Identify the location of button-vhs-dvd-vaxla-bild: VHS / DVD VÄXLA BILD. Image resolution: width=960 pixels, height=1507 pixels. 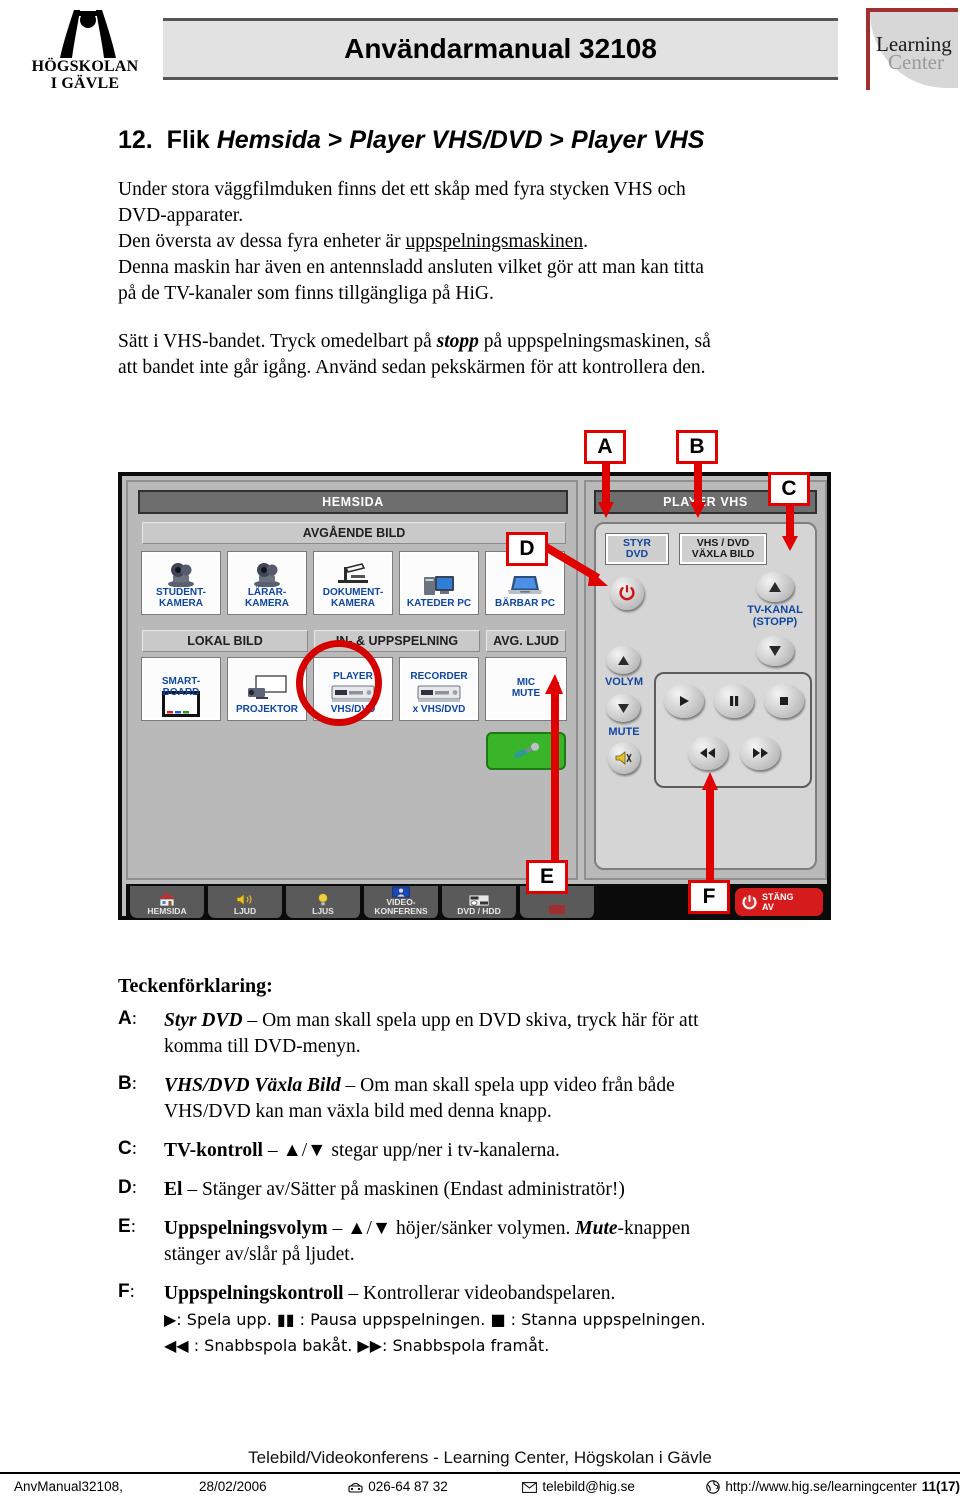
(723, 549).